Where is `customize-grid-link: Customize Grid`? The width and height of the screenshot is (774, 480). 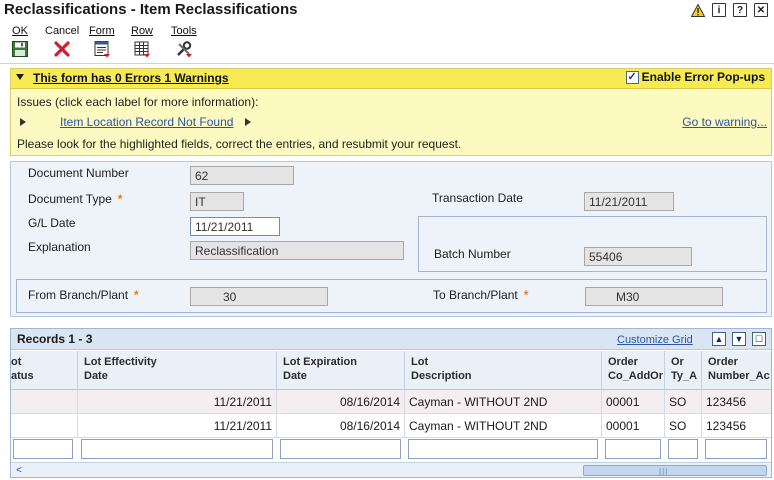 customize-grid-link: Customize Grid is located at coordinates (655, 340).